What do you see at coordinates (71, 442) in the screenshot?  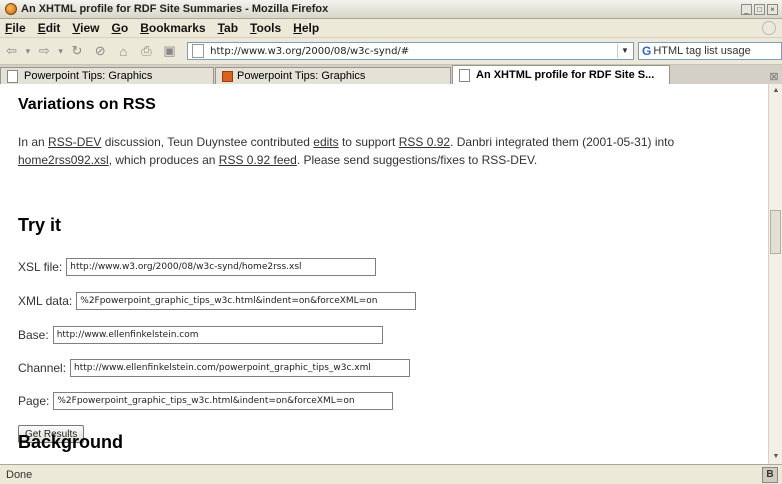 I see `heading-background: Background` at bounding box center [71, 442].